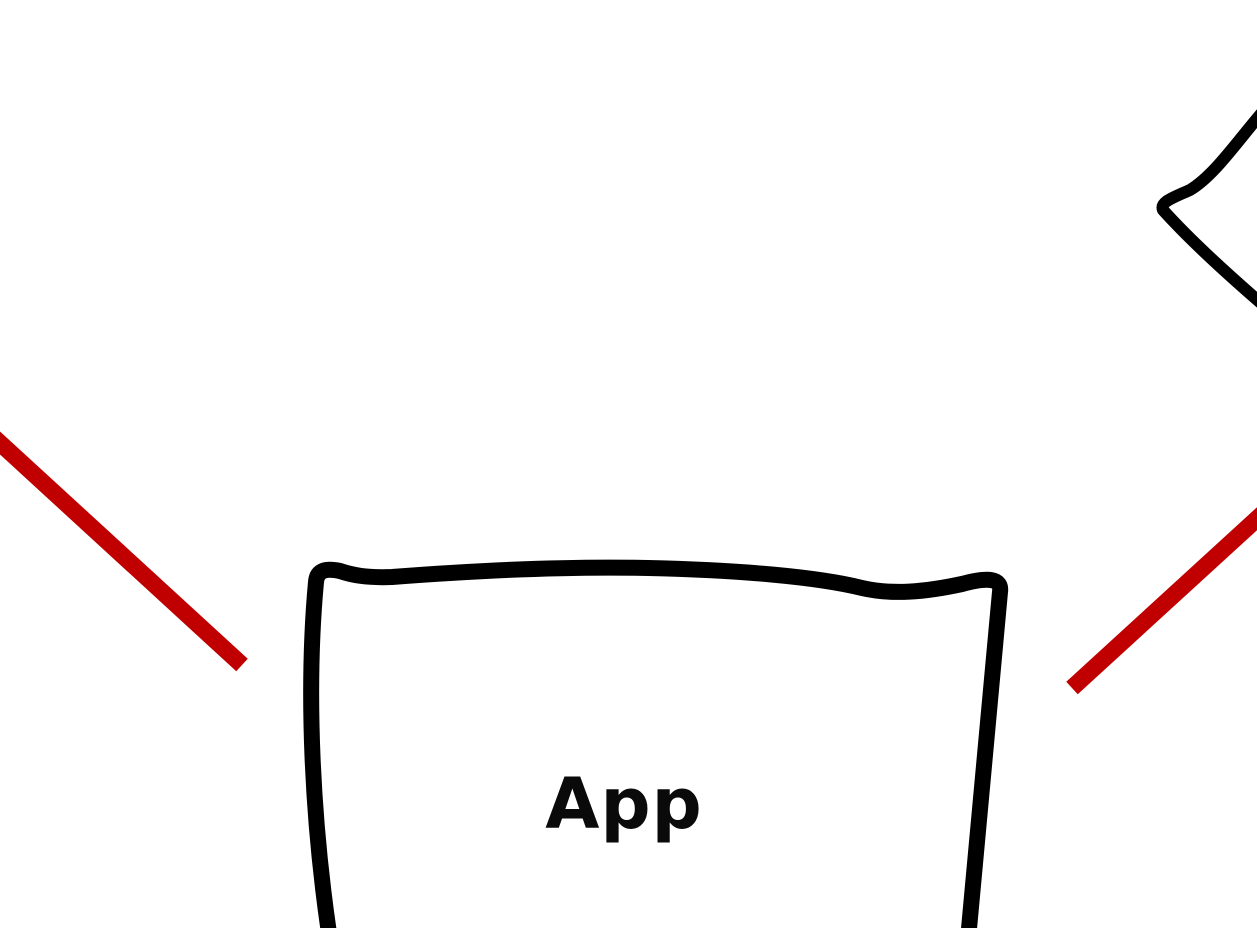  What do you see at coordinates (1161, 600) in the screenshot?
I see `right-connector` at bounding box center [1161, 600].